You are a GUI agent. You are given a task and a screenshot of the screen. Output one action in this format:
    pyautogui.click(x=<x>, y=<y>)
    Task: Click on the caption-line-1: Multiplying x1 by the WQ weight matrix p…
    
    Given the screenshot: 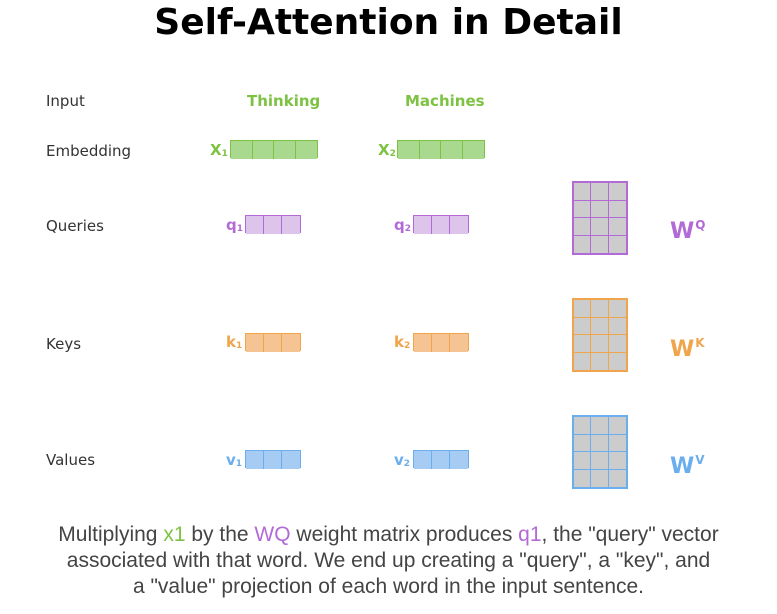 What is the action you would take?
    pyautogui.click(x=388, y=535)
    